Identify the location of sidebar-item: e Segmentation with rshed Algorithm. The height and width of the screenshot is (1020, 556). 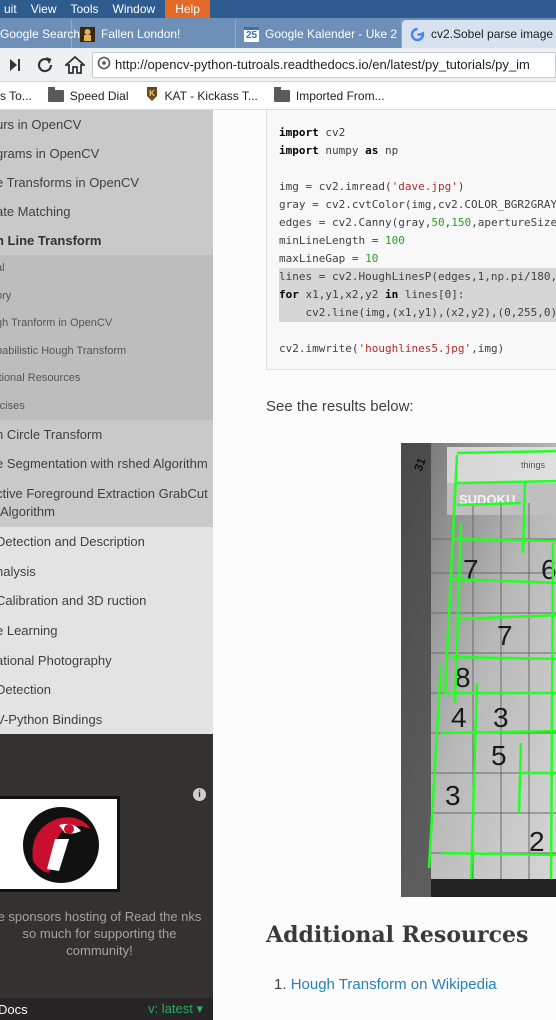
(106, 464).